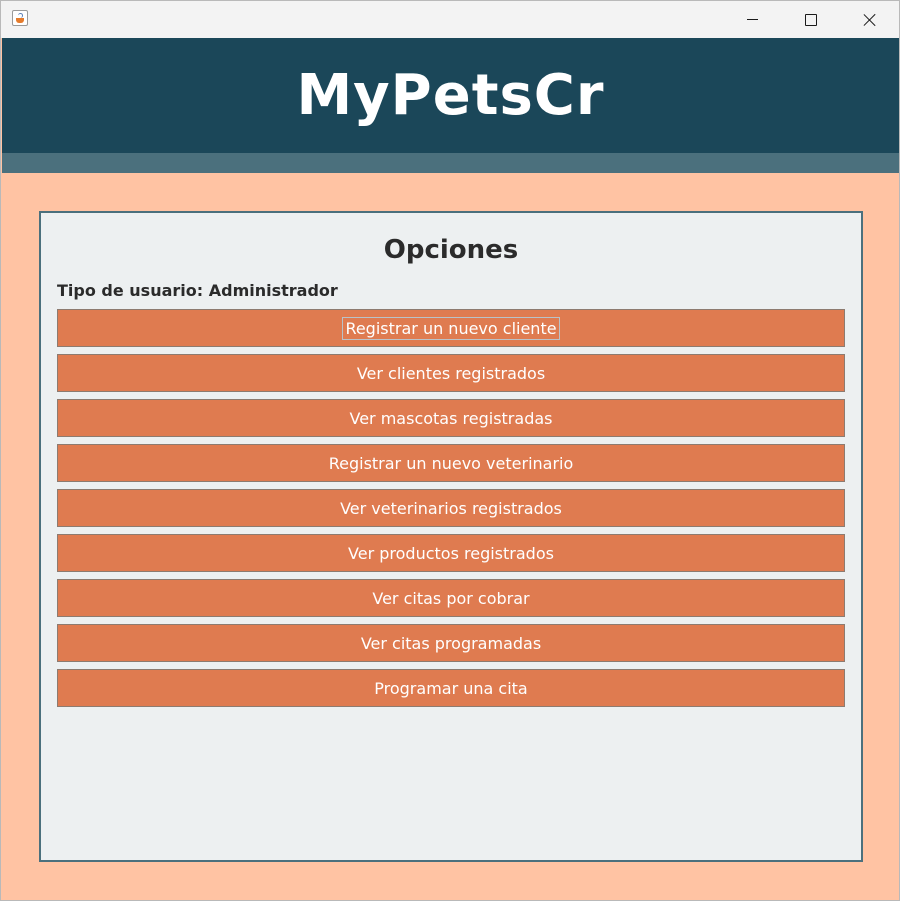  I want to click on minimize-icon, so click(752, 19).